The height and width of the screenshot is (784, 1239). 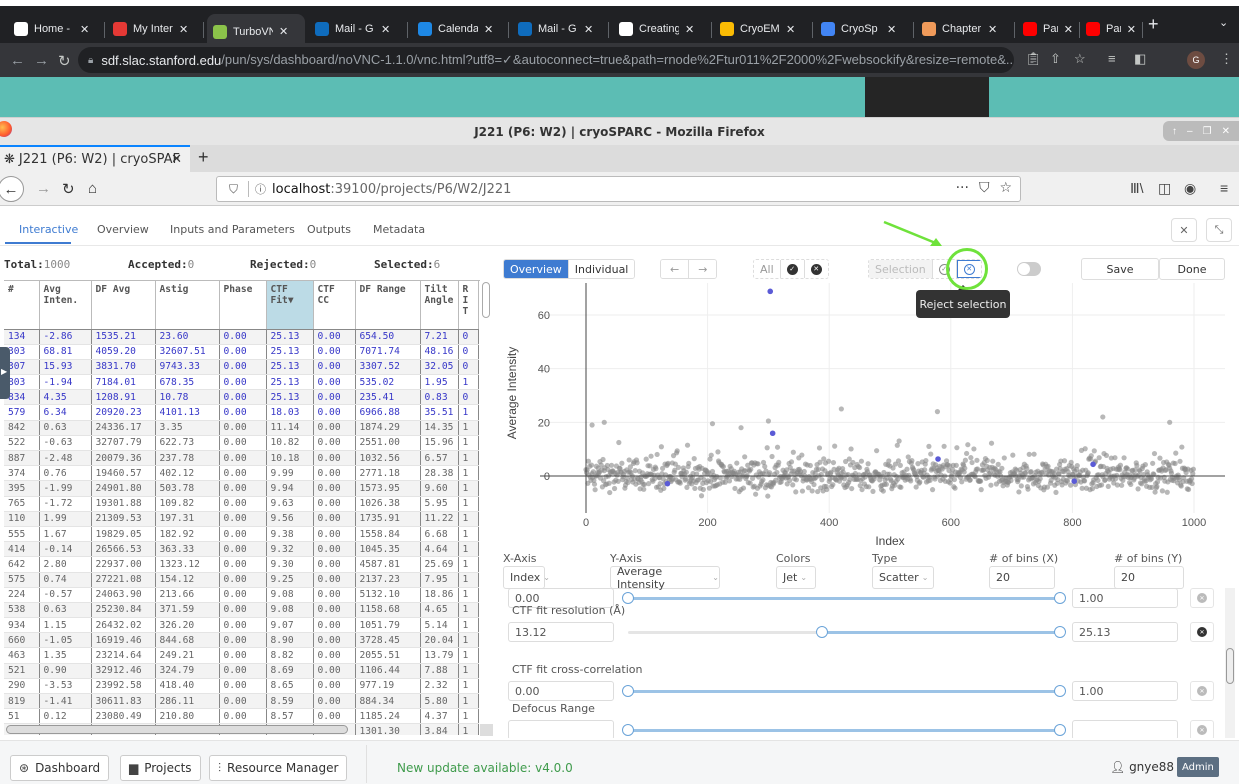 What do you see at coordinates (1219, 230) in the screenshot?
I see `collapse-panel-button: ⤡` at bounding box center [1219, 230].